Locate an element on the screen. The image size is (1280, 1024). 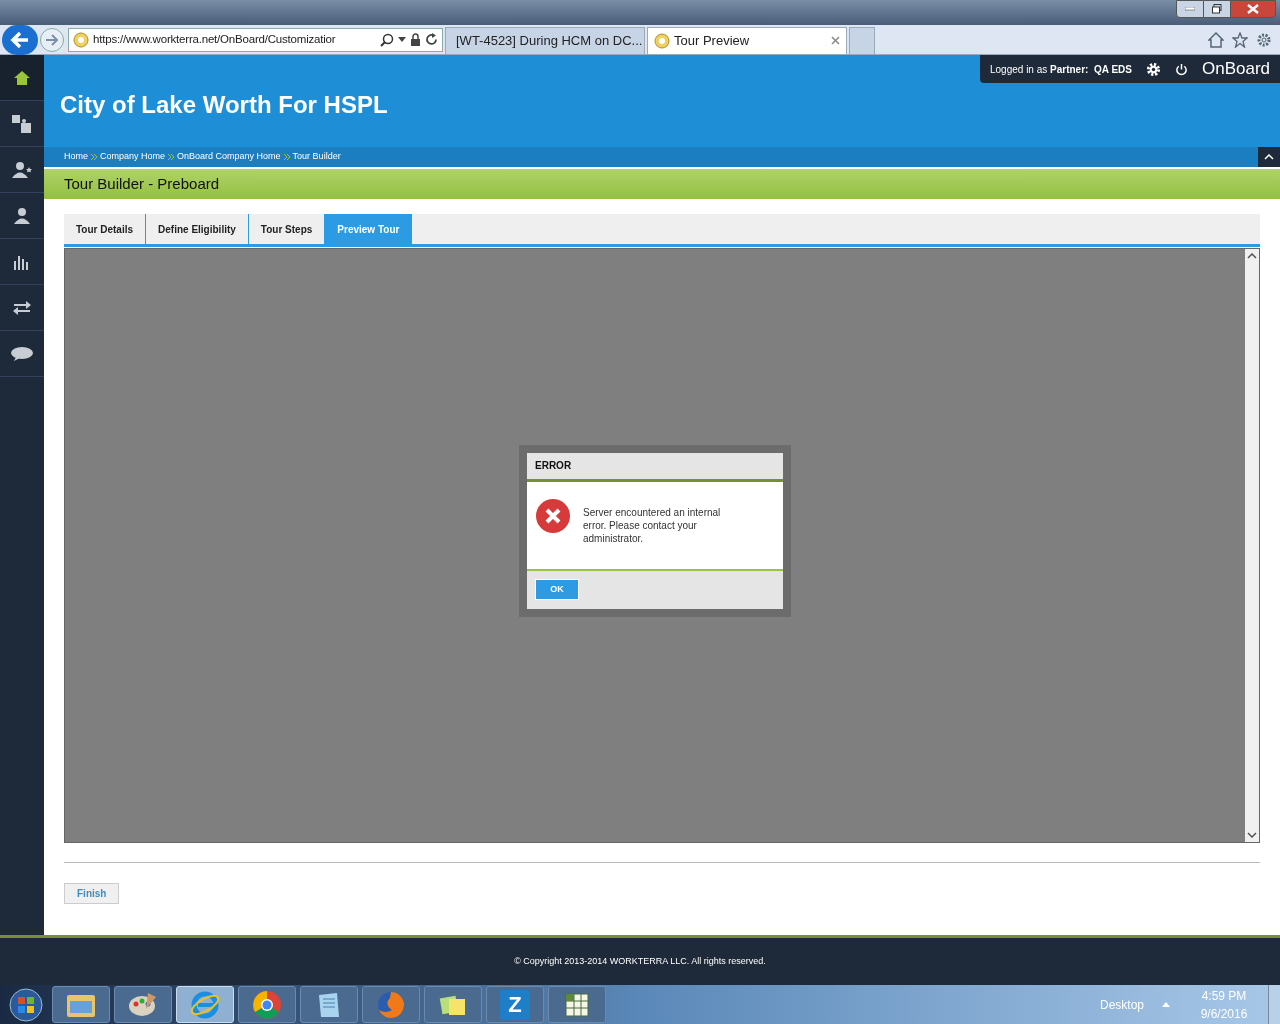
firefox-browser-icon is located at coordinates (391, 1004).